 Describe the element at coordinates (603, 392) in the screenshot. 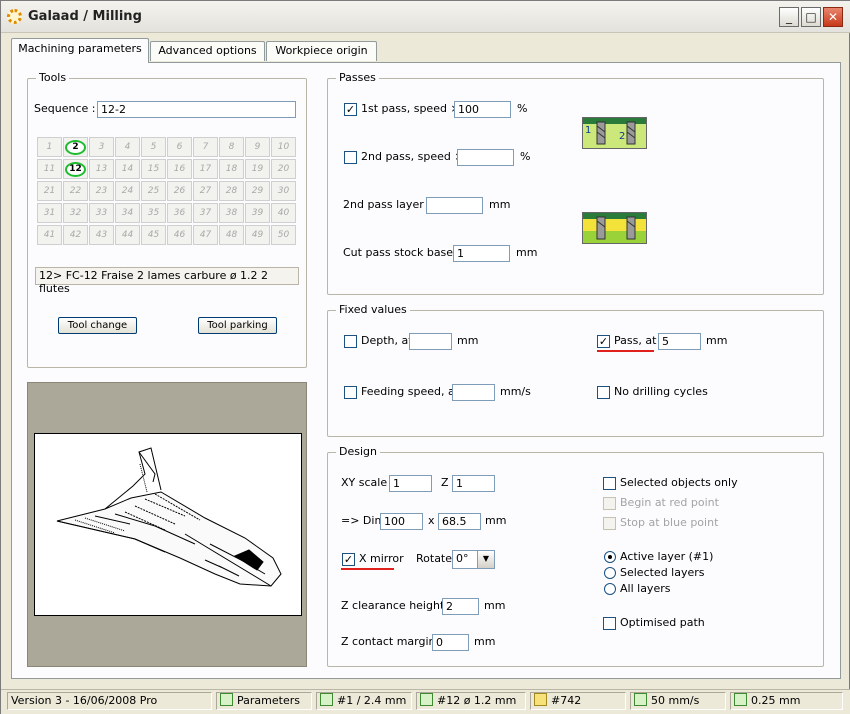

I see `no-drilling-checkbox` at that location.